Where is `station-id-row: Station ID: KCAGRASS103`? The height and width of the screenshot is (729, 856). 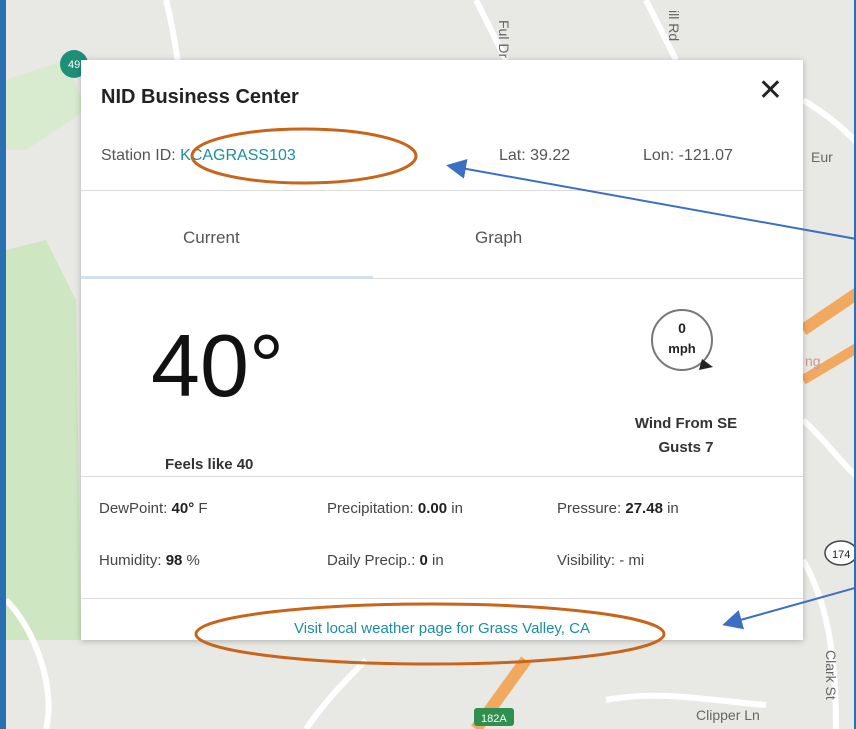 station-id-row: Station ID: KCAGRASS103 is located at coordinates (198, 156).